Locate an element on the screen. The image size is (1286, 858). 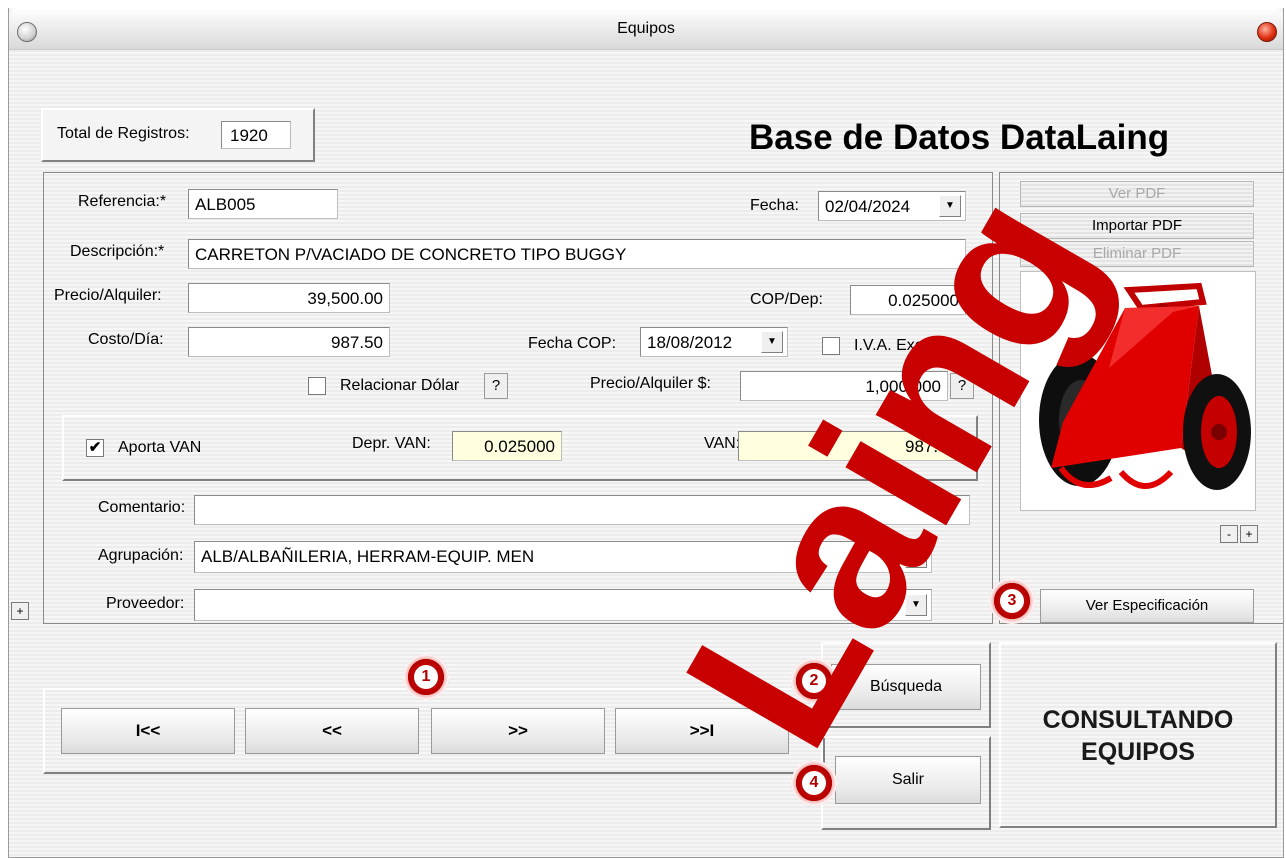
next-record-button: >> is located at coordinates (518, 731).